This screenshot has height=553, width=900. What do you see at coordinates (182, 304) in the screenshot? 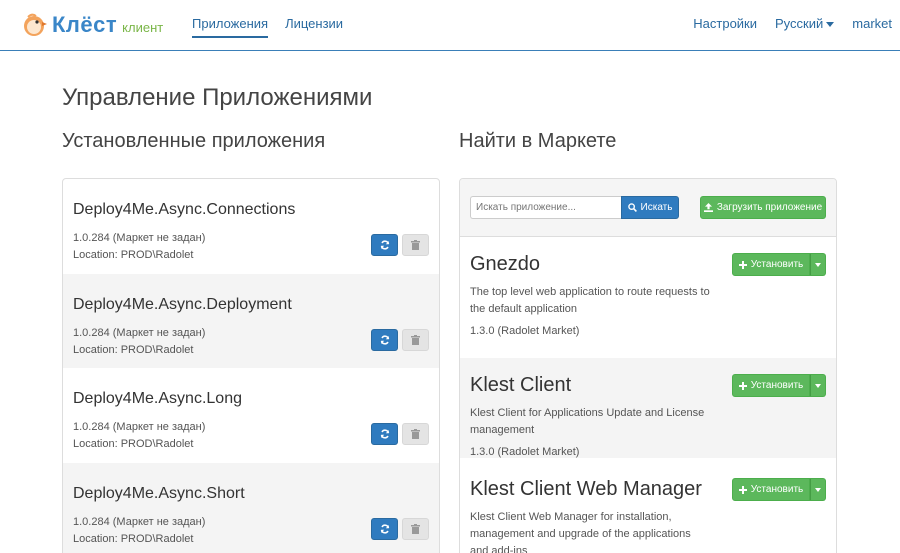
I see `app-name: Deploy4Me.Async.Deployment` at bounding box center [182, 304].